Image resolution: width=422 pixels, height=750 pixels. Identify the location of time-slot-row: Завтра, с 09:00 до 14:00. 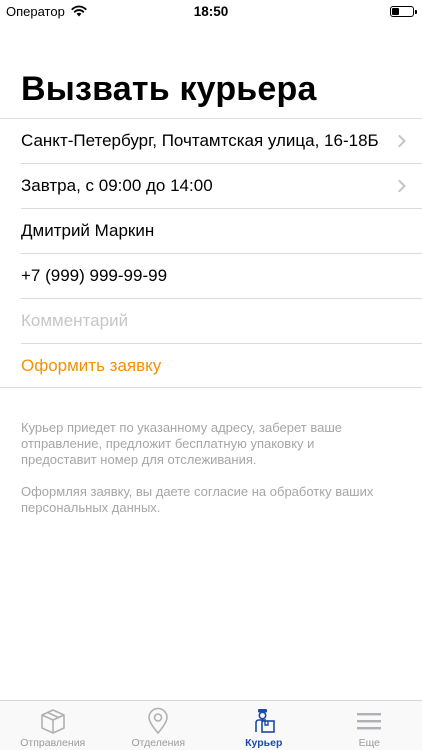
(211, 185).